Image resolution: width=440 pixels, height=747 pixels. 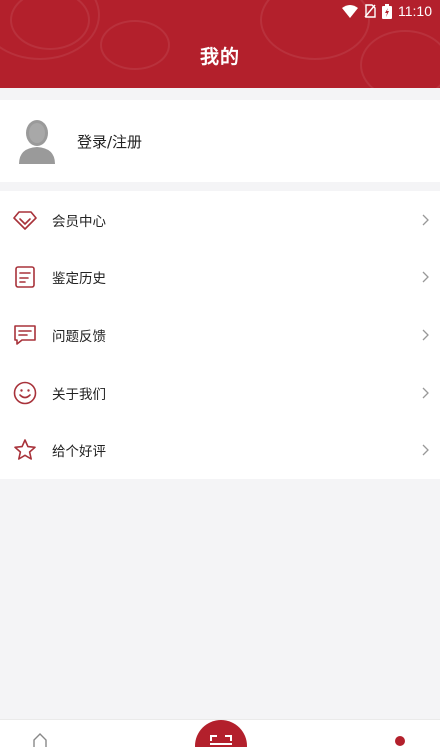 What do you see at coordinates (109, 141) in the screenshot?
I see `login-register-link: 登录/注册` at bounding box center [109, 141].